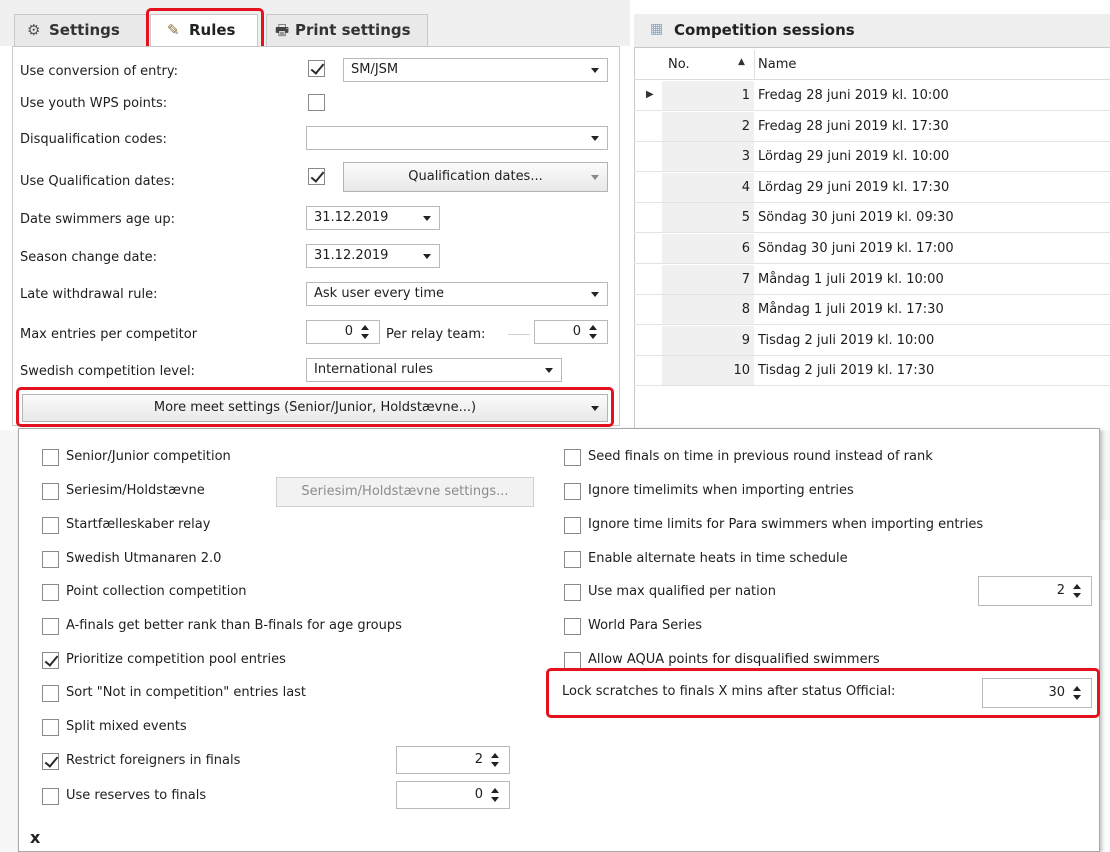 This screenshot has width=1110, height=852. Describe the element at coordinates (823, 693) in the screenshot. I see `lock-scratches-highlight` at that location.